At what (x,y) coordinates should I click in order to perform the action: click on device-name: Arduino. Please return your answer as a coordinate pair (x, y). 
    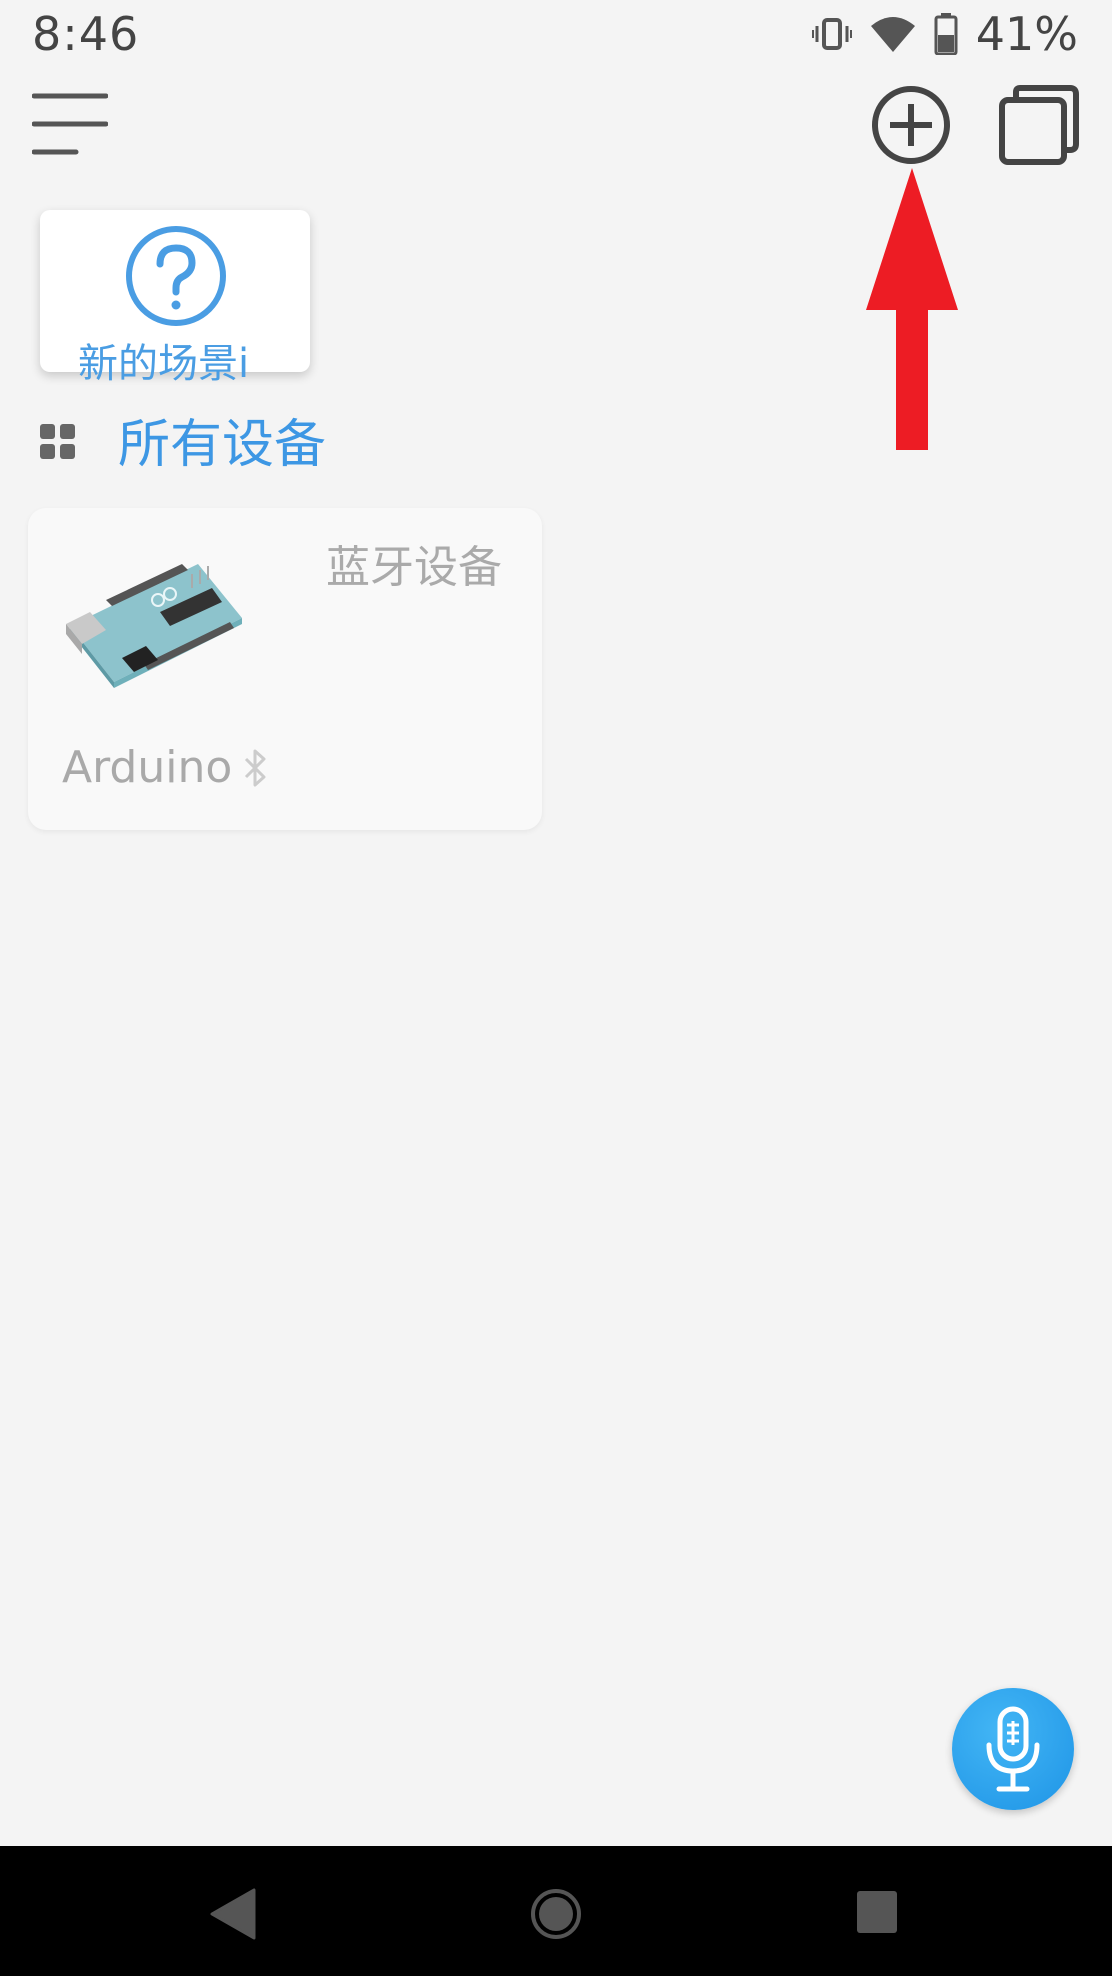
    Looking at the image, I should click on (147, 767).